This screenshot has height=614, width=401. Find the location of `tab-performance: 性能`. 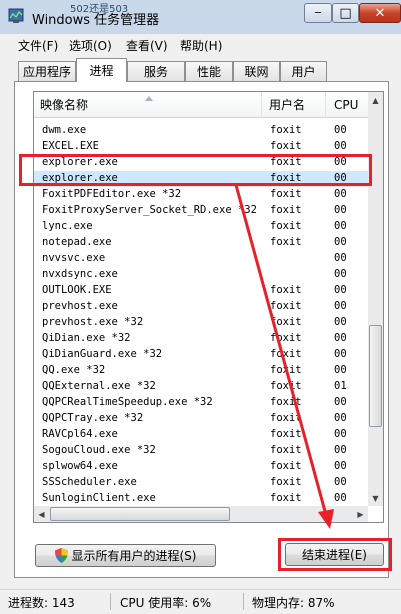

tab-performance: 性能 is located at coordinates (209, 71).